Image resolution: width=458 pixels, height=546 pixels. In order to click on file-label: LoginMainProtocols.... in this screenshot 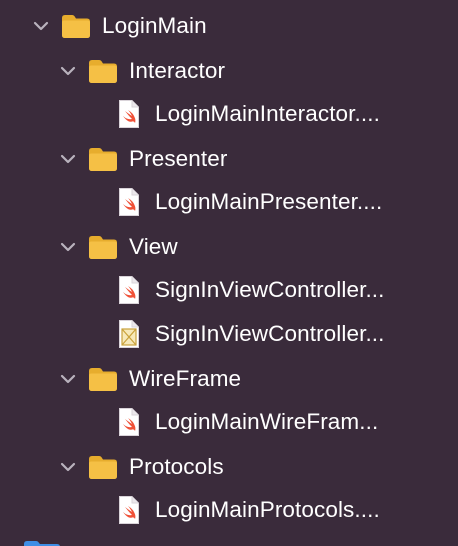, I will do `click(267, 509)`.